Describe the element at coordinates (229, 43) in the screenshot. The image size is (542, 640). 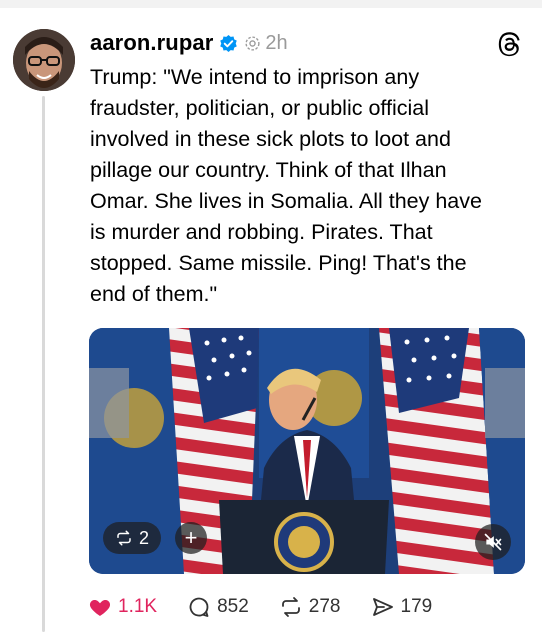
I see `verified-icon` at that location.